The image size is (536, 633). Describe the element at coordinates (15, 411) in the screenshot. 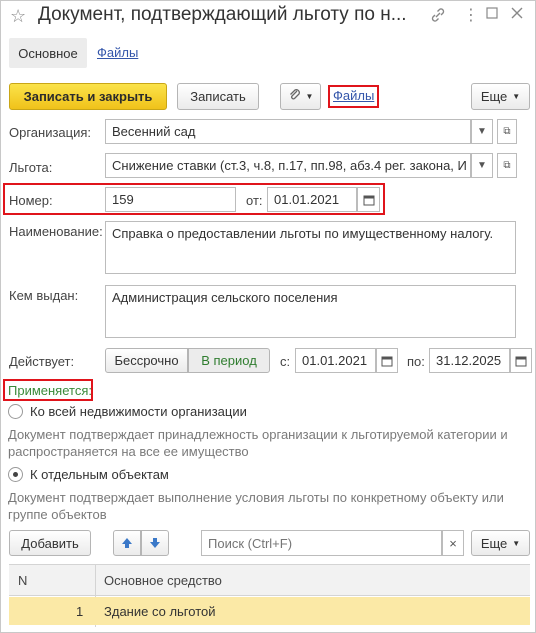

I see `radio-all-property` at that location.